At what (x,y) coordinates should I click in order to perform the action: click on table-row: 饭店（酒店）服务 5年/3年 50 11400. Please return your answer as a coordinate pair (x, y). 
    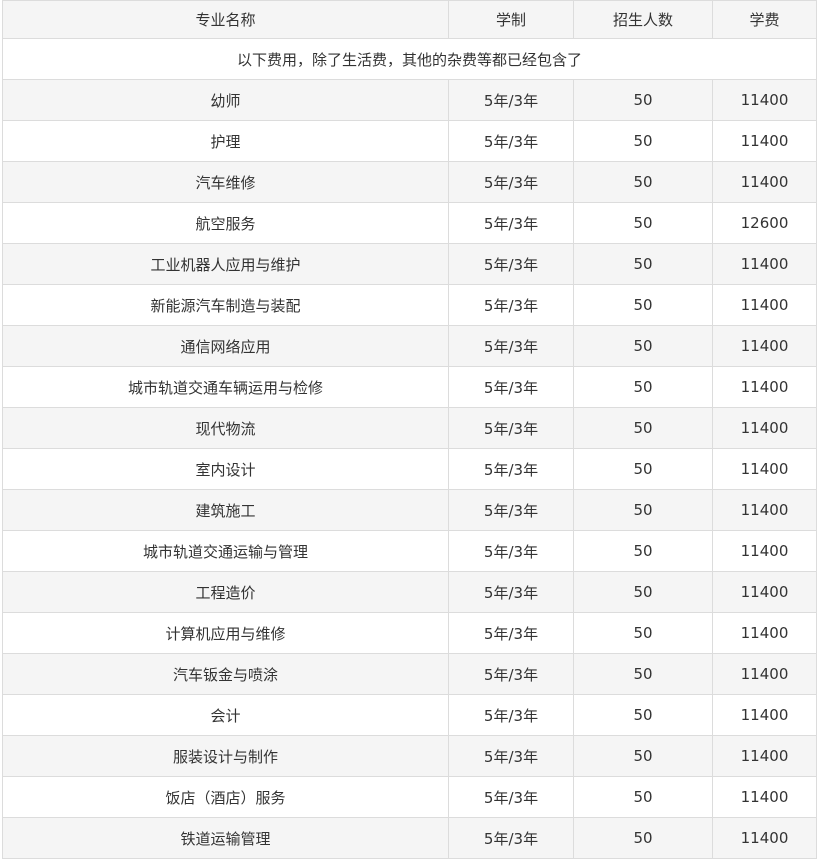
    Looking at the image, I should click on (409, 797).